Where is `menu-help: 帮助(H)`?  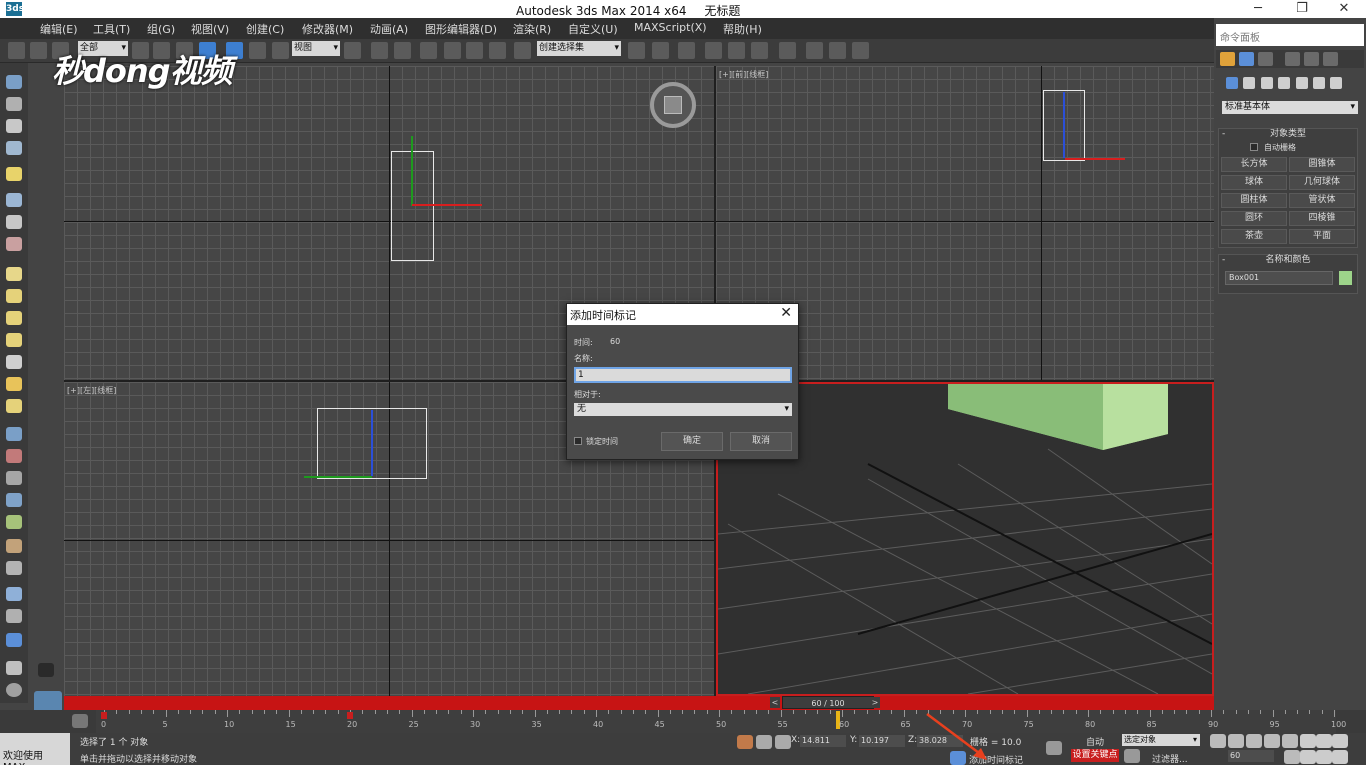 menu-help: 帮助(H) is located at coordinates (742, 29).